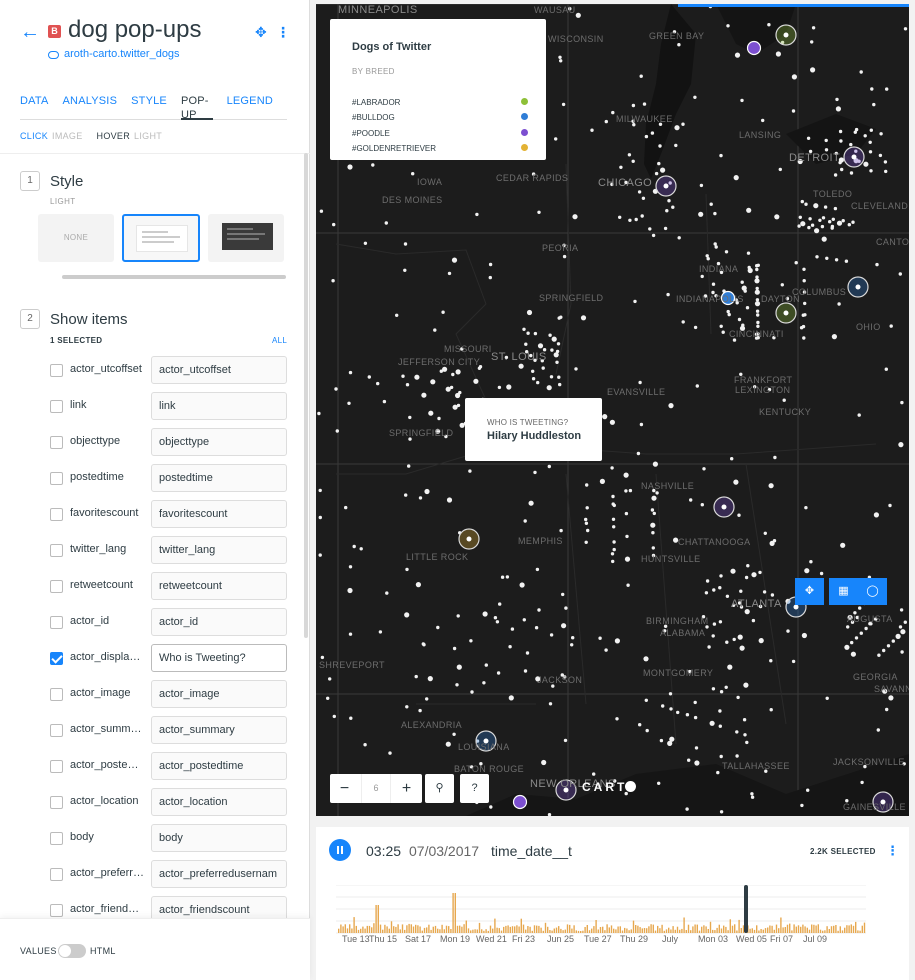 This screenshot has width=915, height=980. Describe the element at coordinates (892, 851) in the screenshot. I see `timeline-options-icon: ⋮` at that location.